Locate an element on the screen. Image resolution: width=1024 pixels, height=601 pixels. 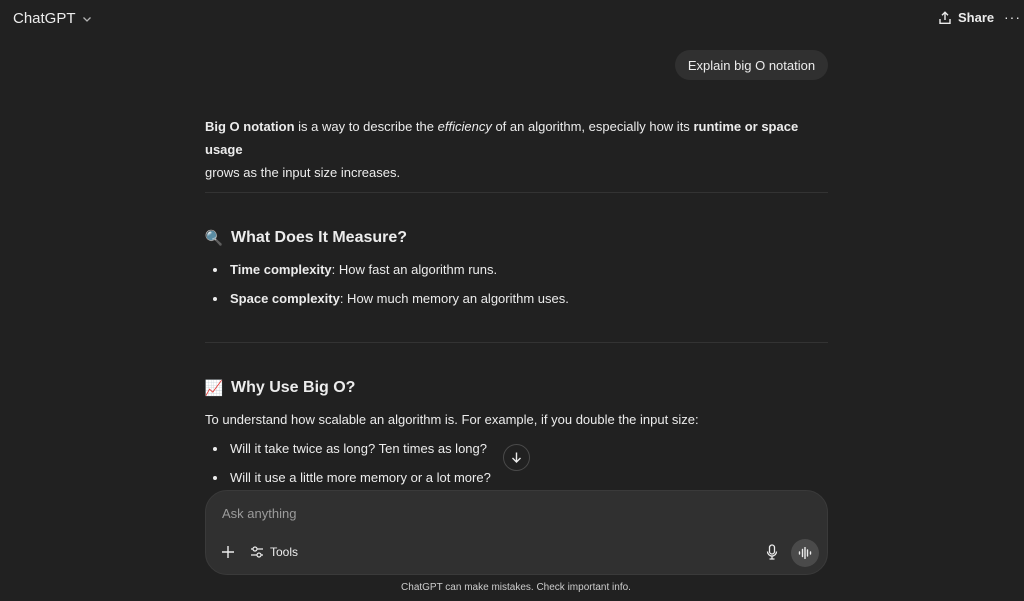
microphone-icon is located at coordinates (772, 552).